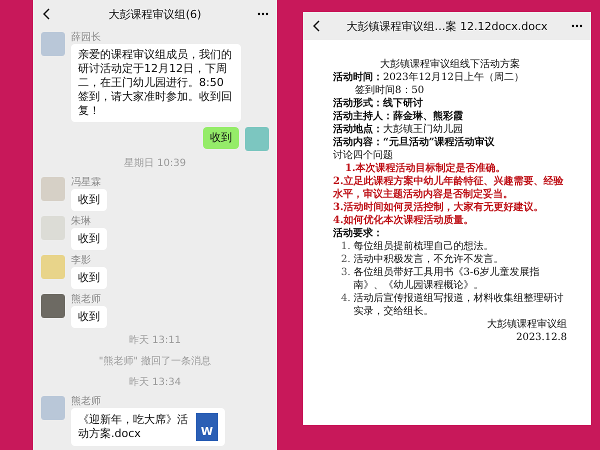 The height and width of the screenshot is (450, 600). Describe the element at coordinates (438, 207) in the screenshot. I see `document-line: 3.活动时间如何灵活控制，大家有无更好建议。` at that location.